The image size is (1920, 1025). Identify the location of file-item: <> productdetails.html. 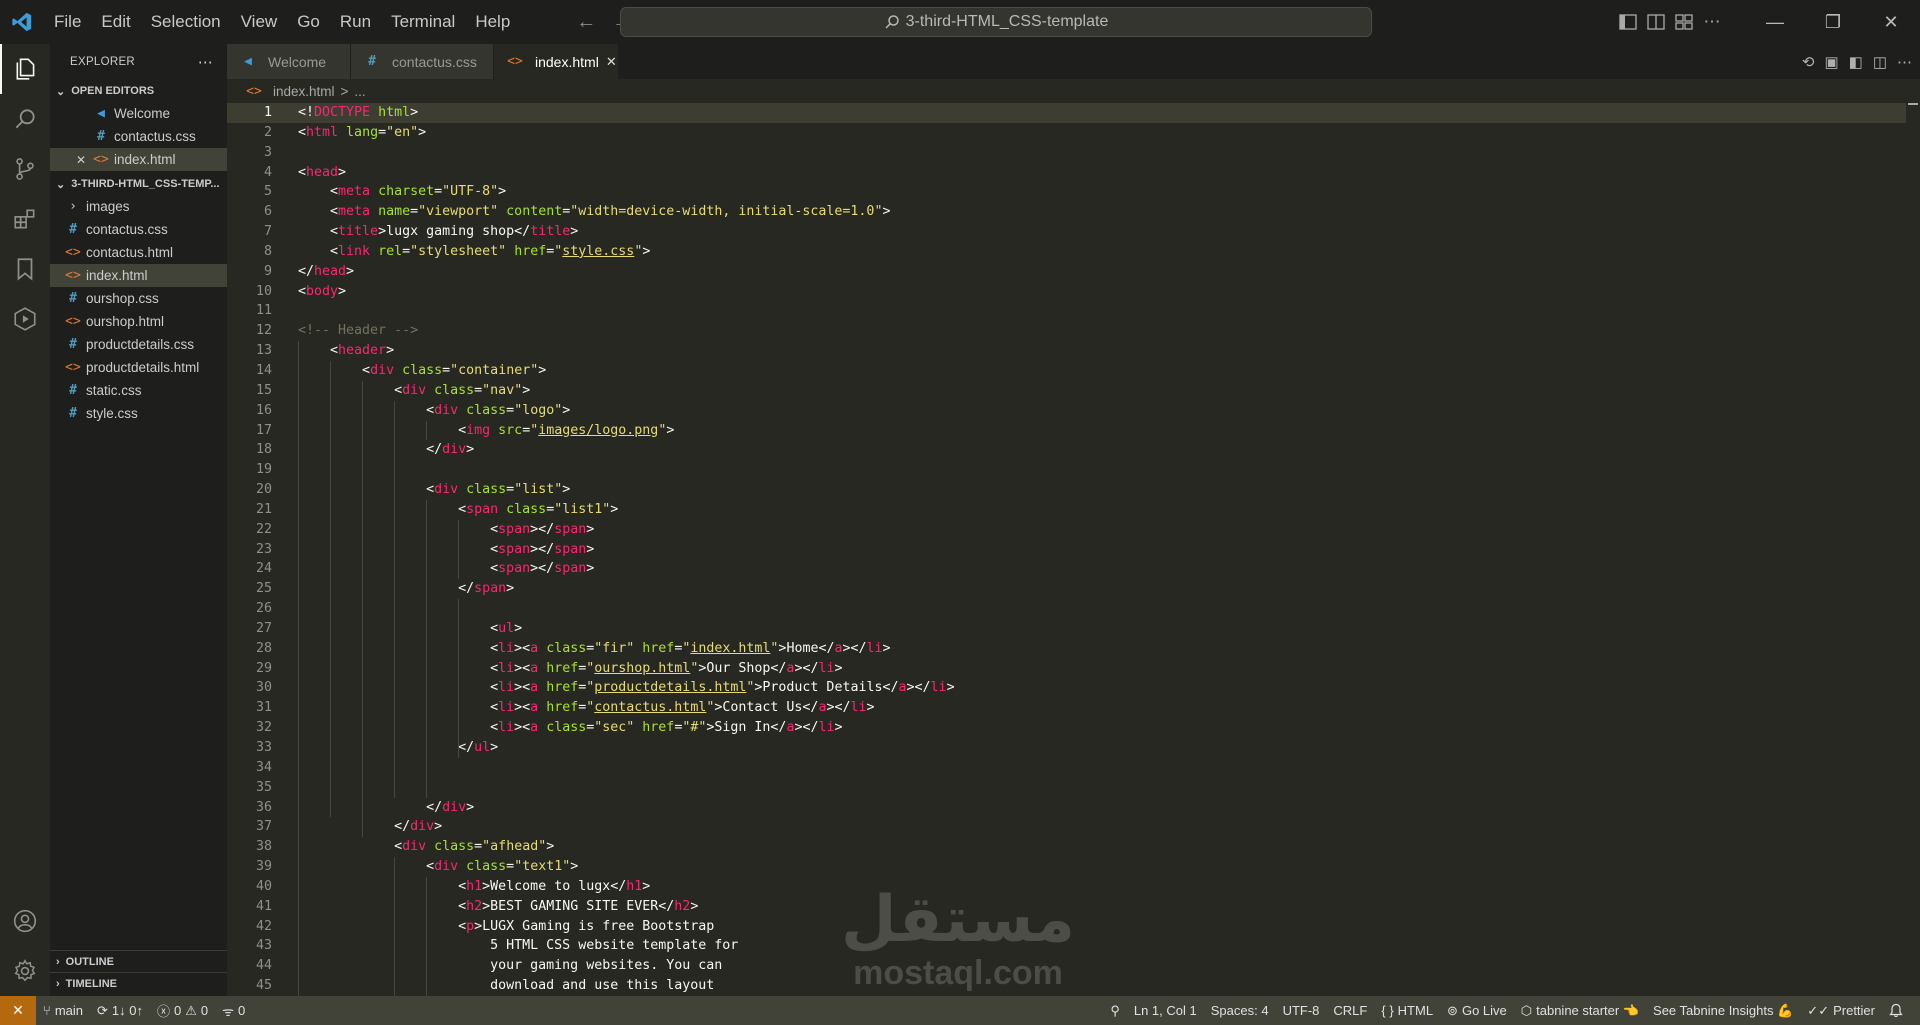
(138, 367).